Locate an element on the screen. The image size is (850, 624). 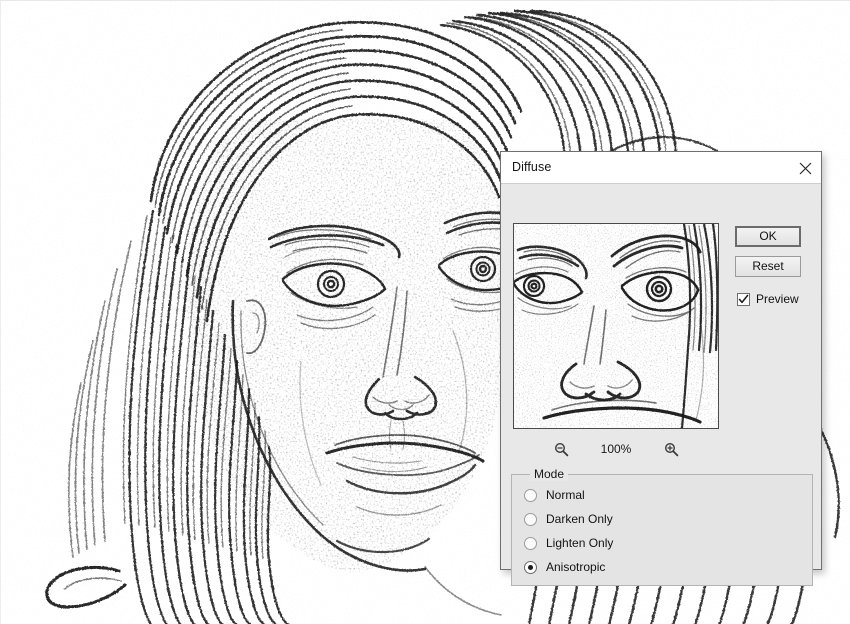
dialog-title: Diffuse is located at coordinates (532, 167).